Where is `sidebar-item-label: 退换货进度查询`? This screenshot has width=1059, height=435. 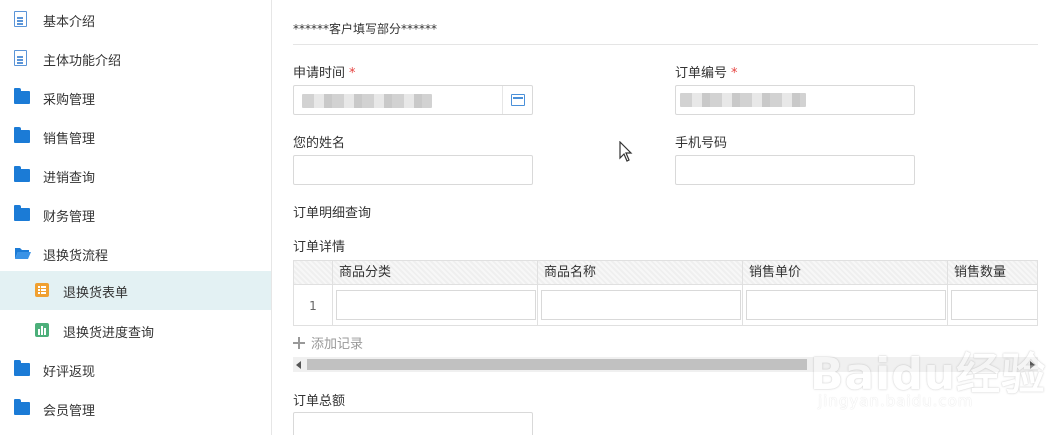 sidebar-item-label: 退换货进度查询 is located at coordinates (109, 333).